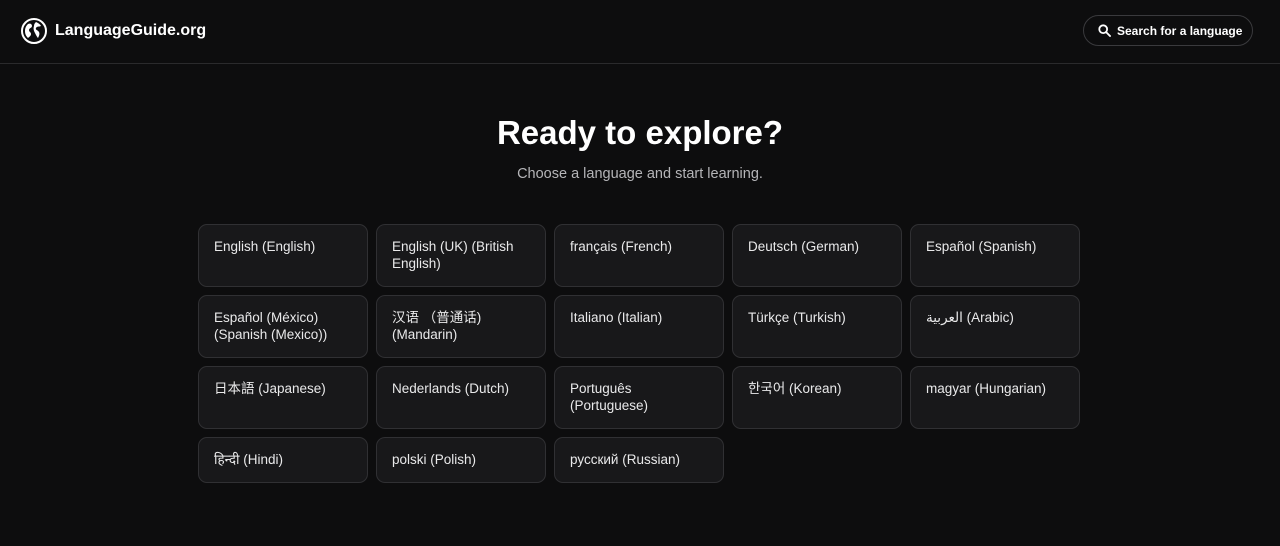 The width and height of the screenshot is (1280, 546). I want to click on language-card-french: français (French), so click(639, 255).